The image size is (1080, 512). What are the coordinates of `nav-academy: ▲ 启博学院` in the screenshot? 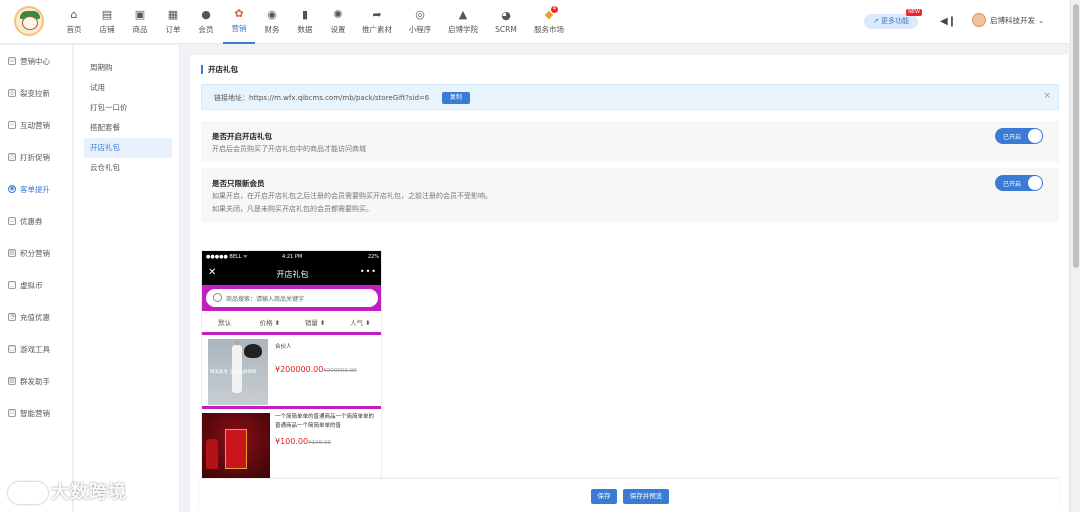 It's located at (463, 22).